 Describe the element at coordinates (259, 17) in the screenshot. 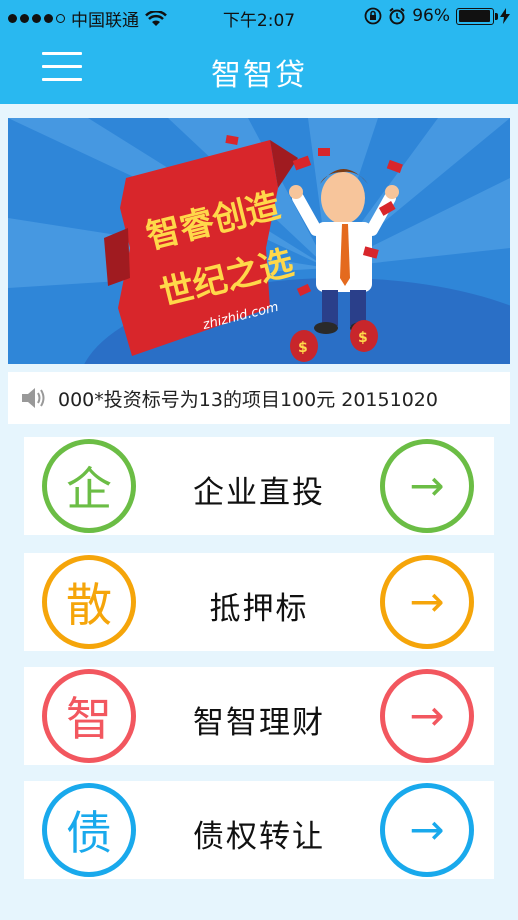

I see `status-bar: 中国联通 下午2:07 96%` at that location.